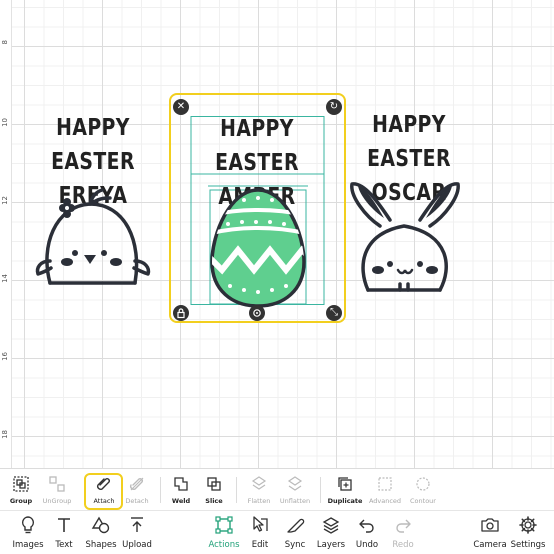 The width and height of the screenshot is (554, 554). I want to click on chick-graphic, so click(93, 236).